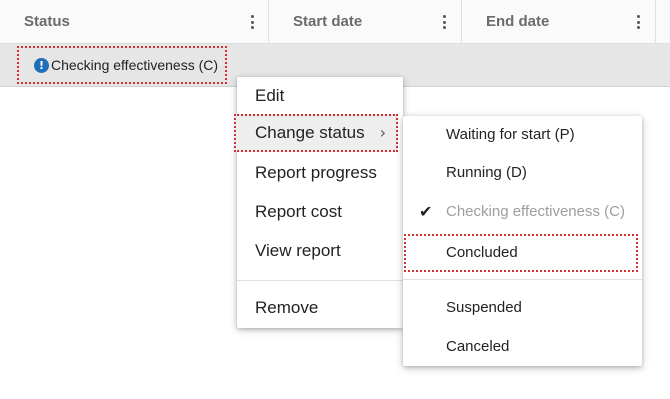  I want to click on column-header-start-date: Start date, so click(365, 22).